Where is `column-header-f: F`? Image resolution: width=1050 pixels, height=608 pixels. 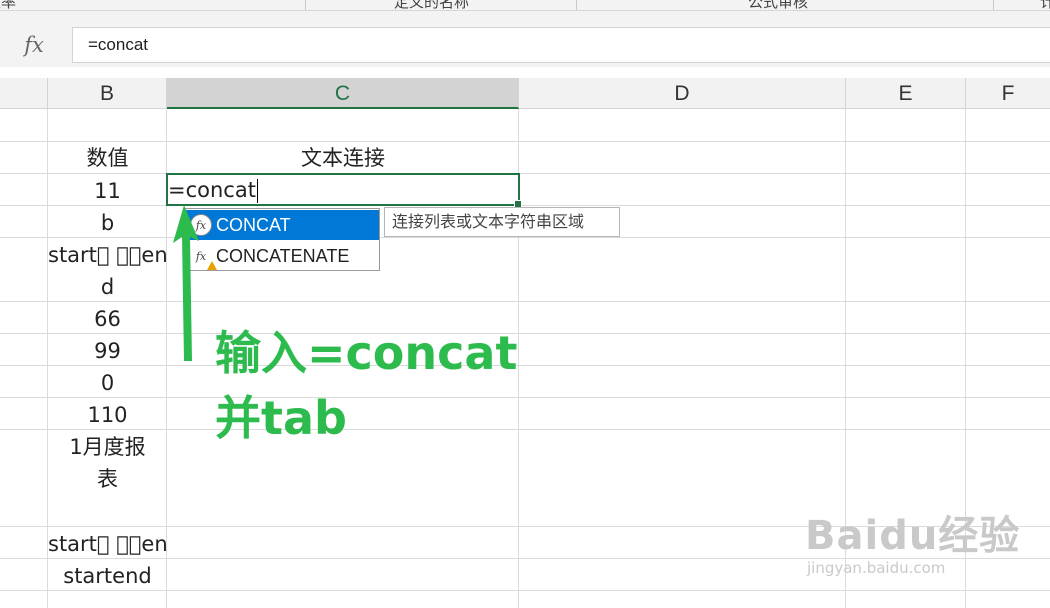 column-header-f: F is located at coordinates (1008, 93).